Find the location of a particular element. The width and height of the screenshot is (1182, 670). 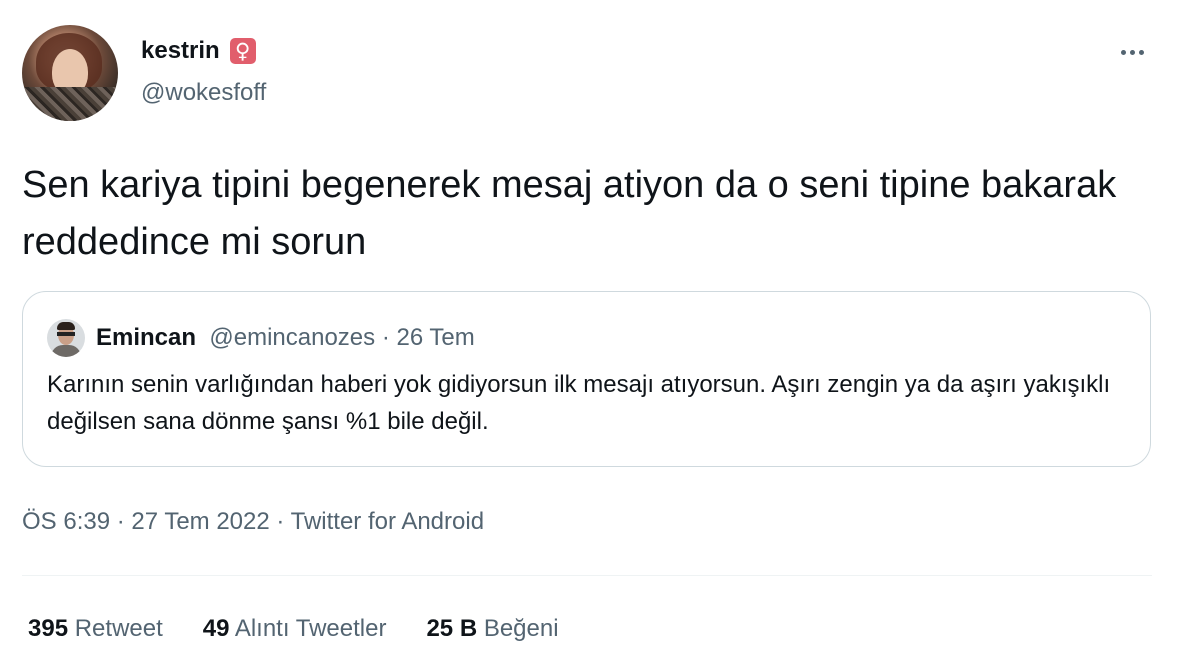

stat-quote-tweets: 49 Alıntı Tweetler is located at coordinates (295, 629).